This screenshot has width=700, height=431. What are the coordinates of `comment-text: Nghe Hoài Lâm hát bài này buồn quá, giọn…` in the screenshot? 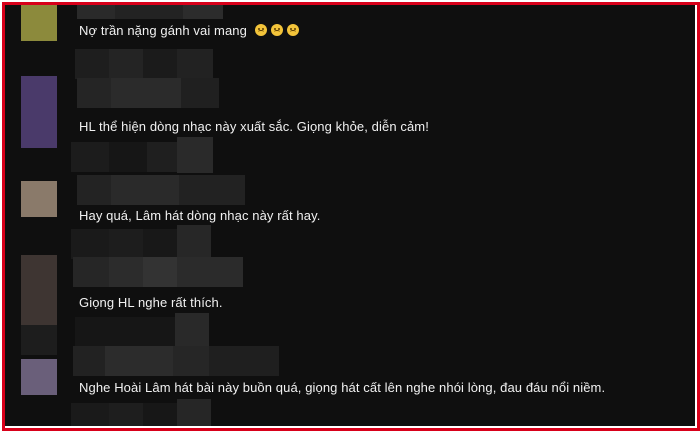 It's located at (342, 387).